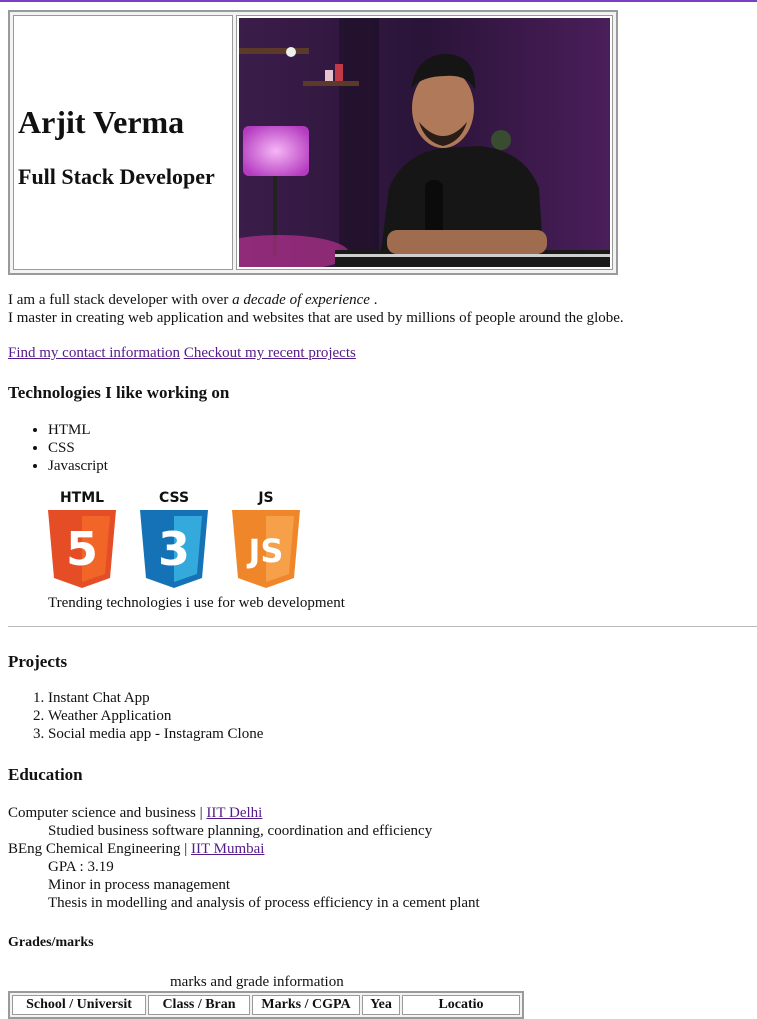 Image resolution: width=757 pixels, height=1019 pixels. Describe the element at coordinates (234, 813) in the screenshot. I see `school-link-iit-delhi: IIT Delhi` at that location.